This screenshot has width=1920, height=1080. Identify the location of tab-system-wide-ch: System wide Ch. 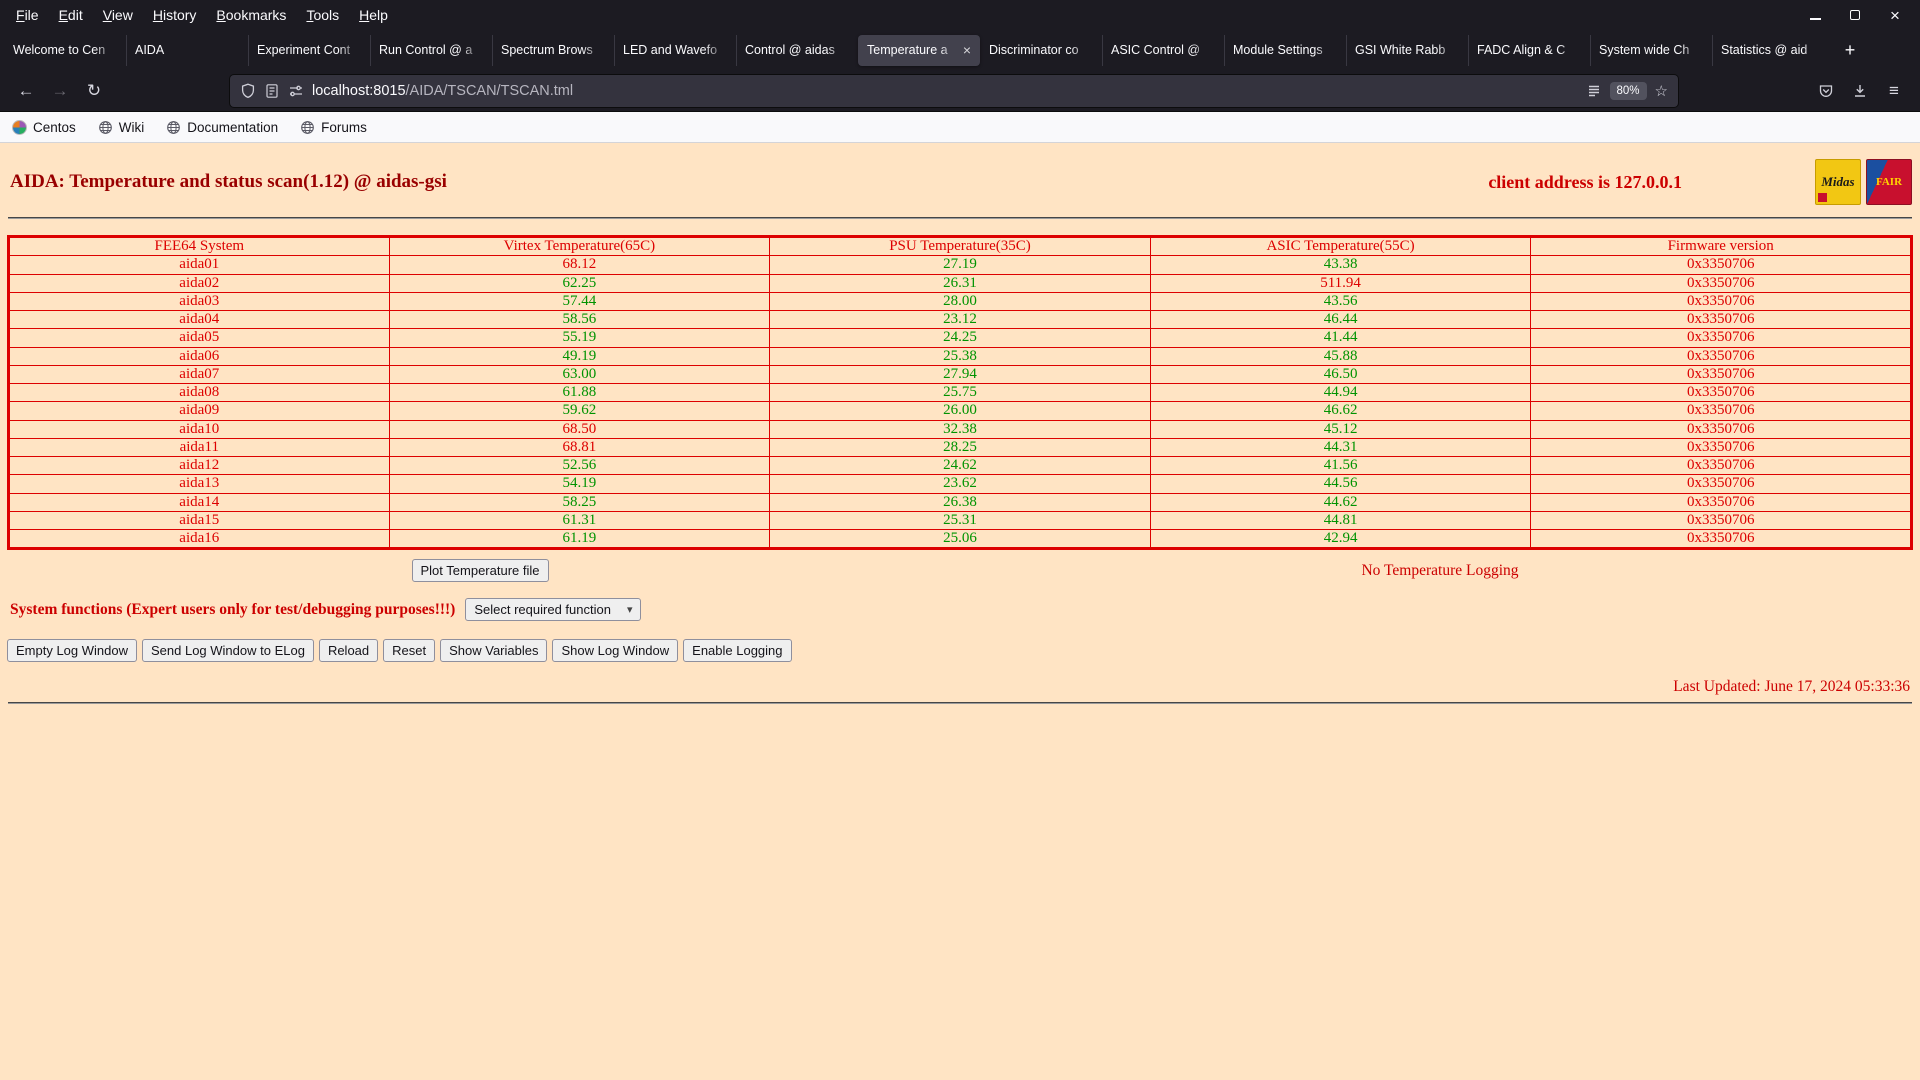
(1651, 50).